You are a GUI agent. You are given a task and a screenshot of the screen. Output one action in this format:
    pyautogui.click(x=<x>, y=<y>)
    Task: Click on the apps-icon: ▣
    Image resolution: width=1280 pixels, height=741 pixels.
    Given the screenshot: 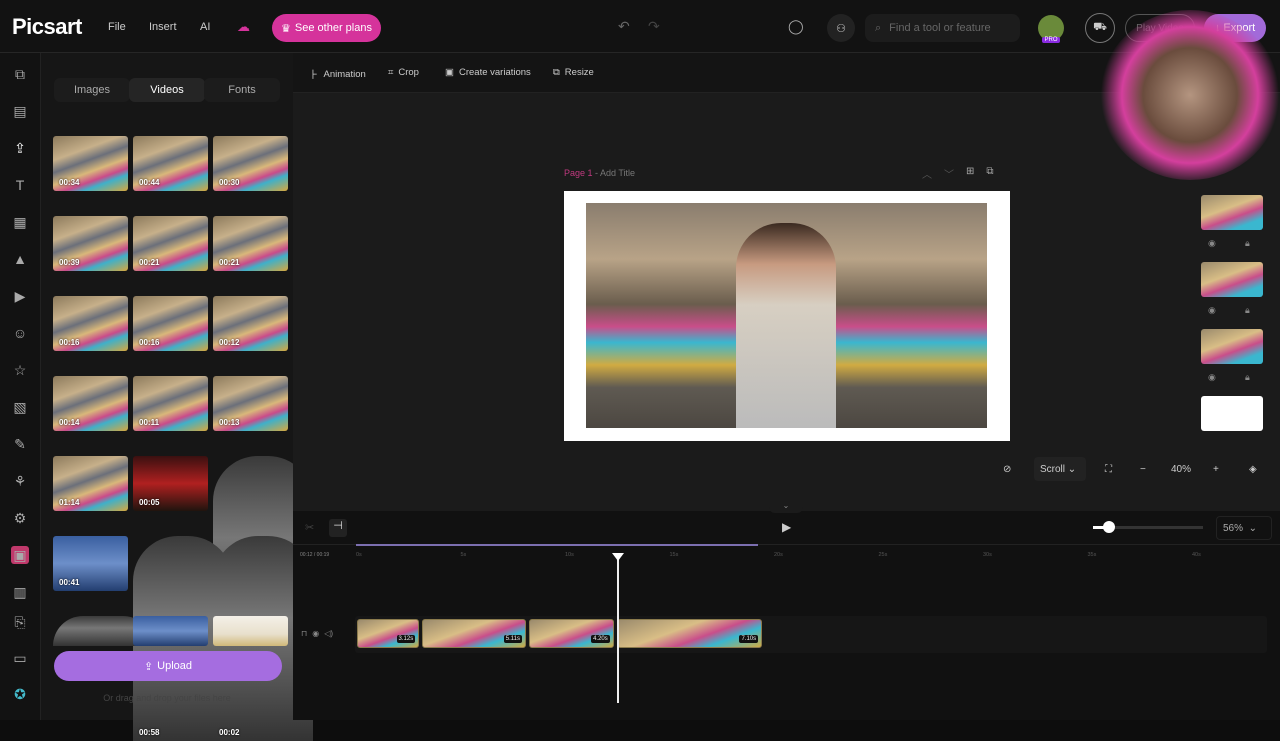 What is the action you would take?
    pyautogui.click(x=20, y=555)
    